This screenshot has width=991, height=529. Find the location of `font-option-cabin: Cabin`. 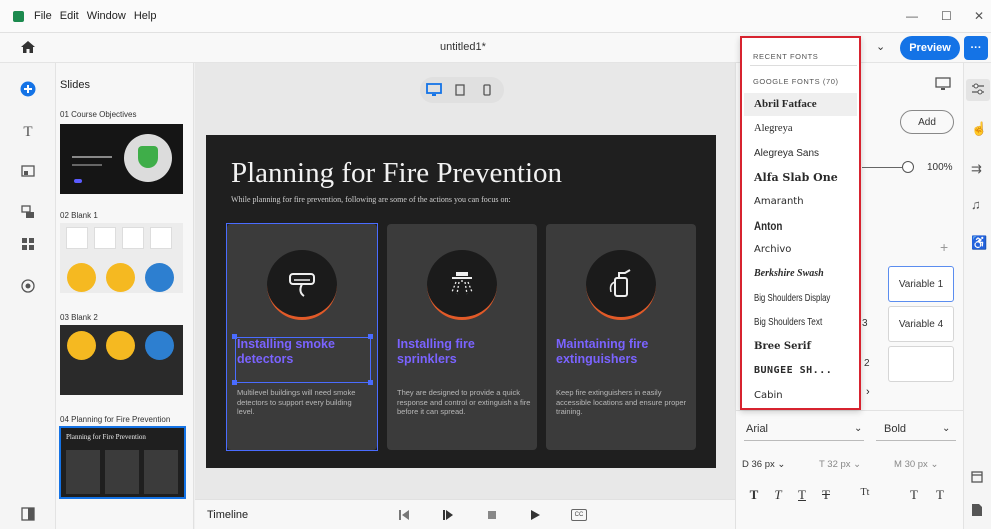

font-option-cabin: Cabin is located at coordinates (768, 395).